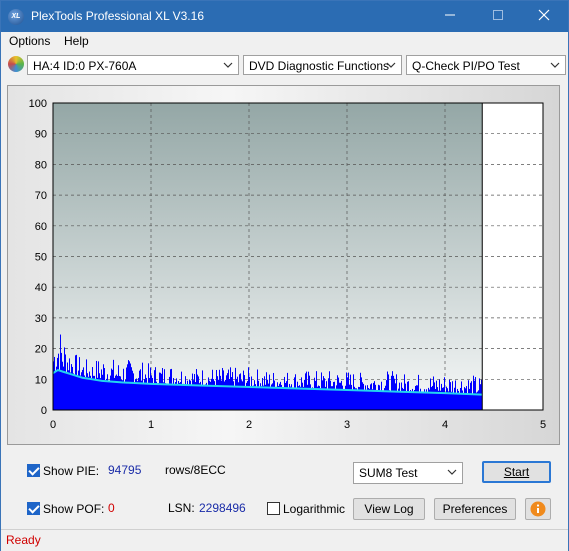 The image size is (569, 551). What do you see at coordinates (516, 472) in the screenshot?
I see `start-button: Start` at bounding box center [516, 472].